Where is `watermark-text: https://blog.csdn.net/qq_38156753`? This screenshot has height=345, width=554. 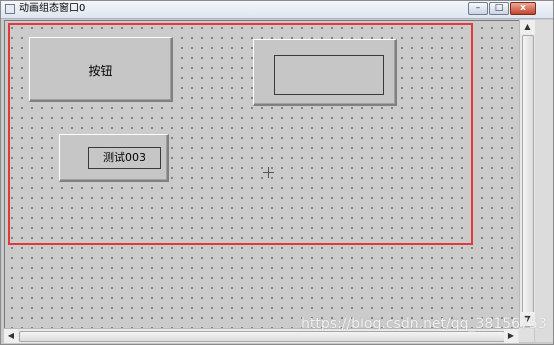 watermark-text: https://blog.csdn.net/qq_38156753 is located at coordinates (424, 324).